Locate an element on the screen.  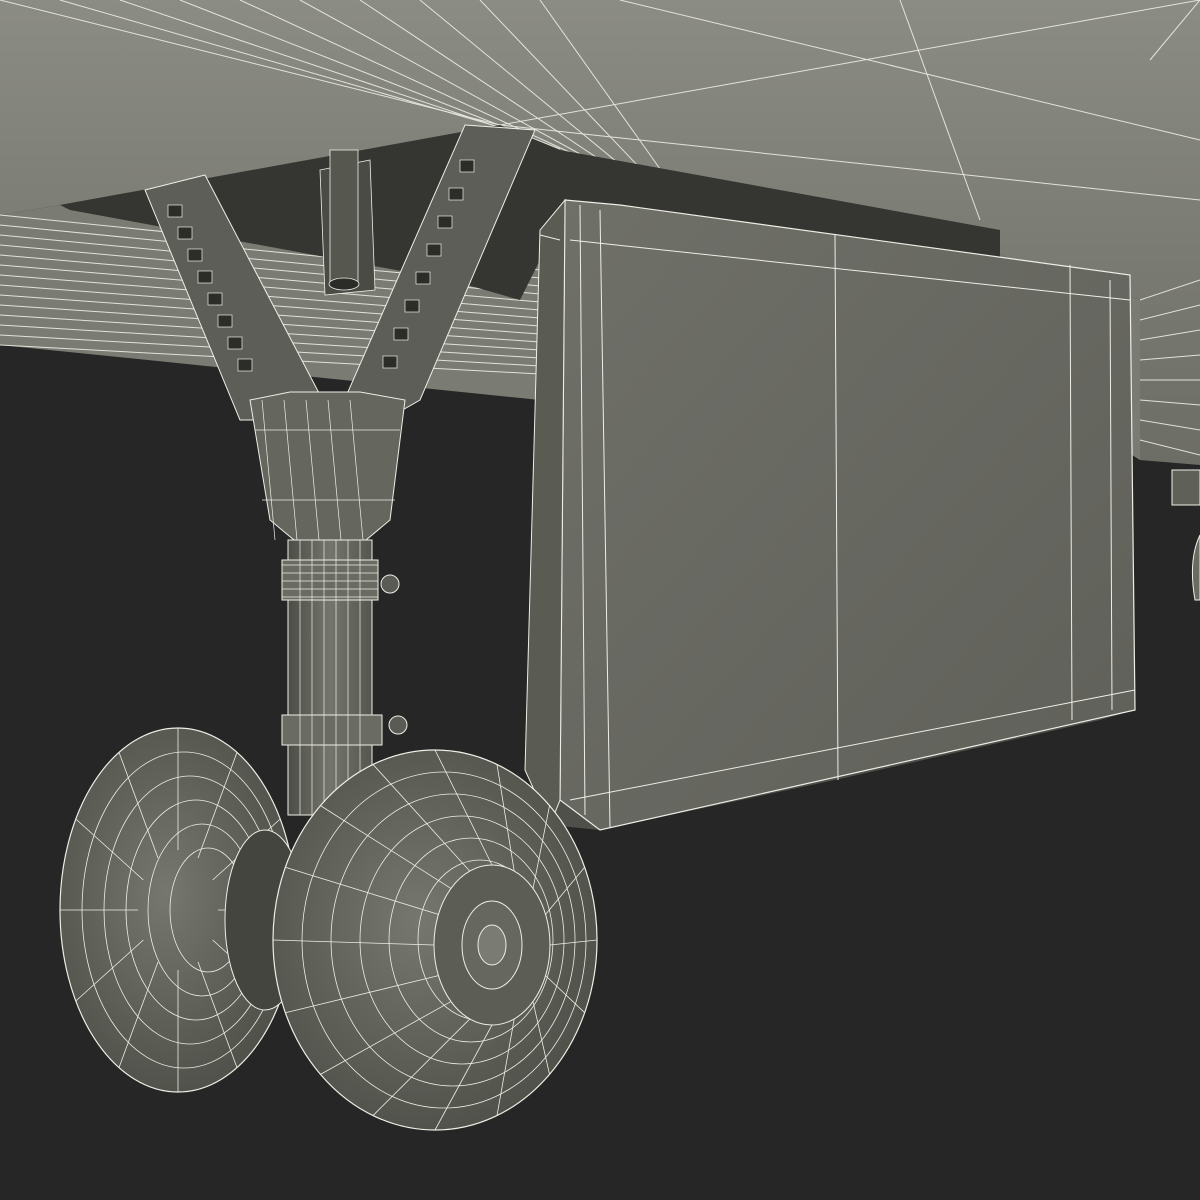
far-side-wheel is located at coordinates (1185, 535).